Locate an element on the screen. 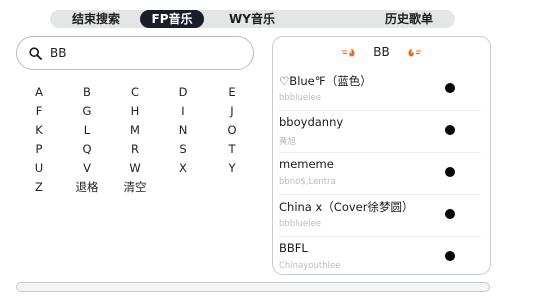 This screenshot has height=307, width=545. tab-history-playlist: 历史歌单 is located at coordinates (409, 19).